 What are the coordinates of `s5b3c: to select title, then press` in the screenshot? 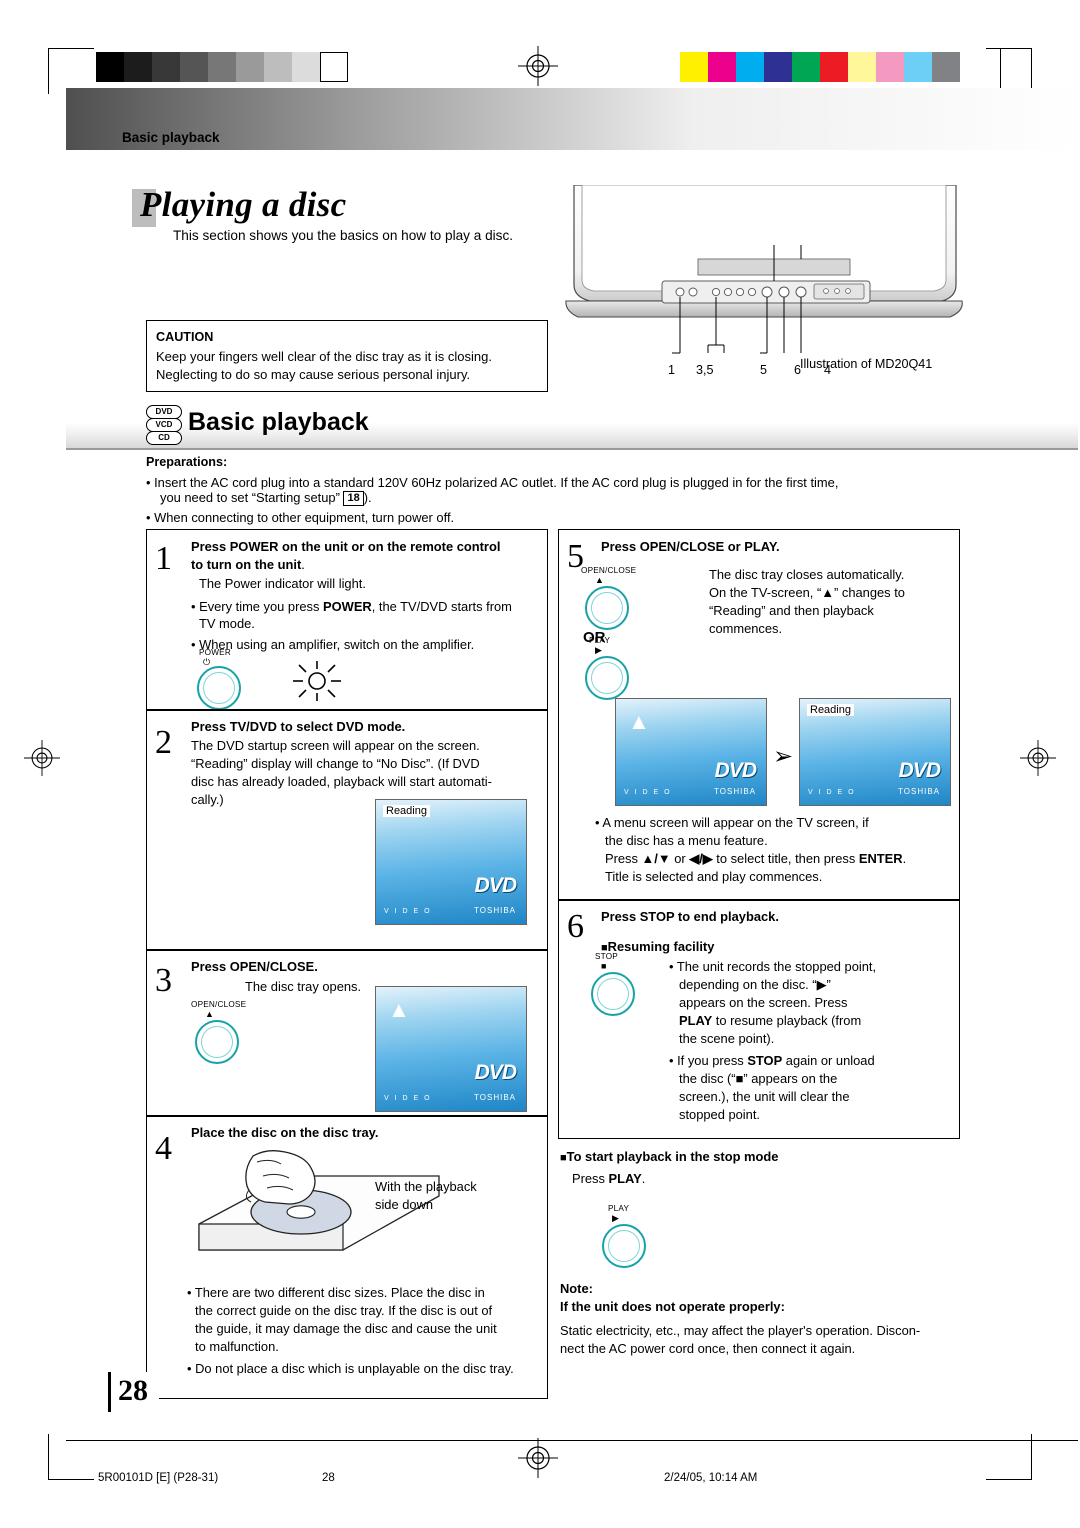 It's located at (785, 858).